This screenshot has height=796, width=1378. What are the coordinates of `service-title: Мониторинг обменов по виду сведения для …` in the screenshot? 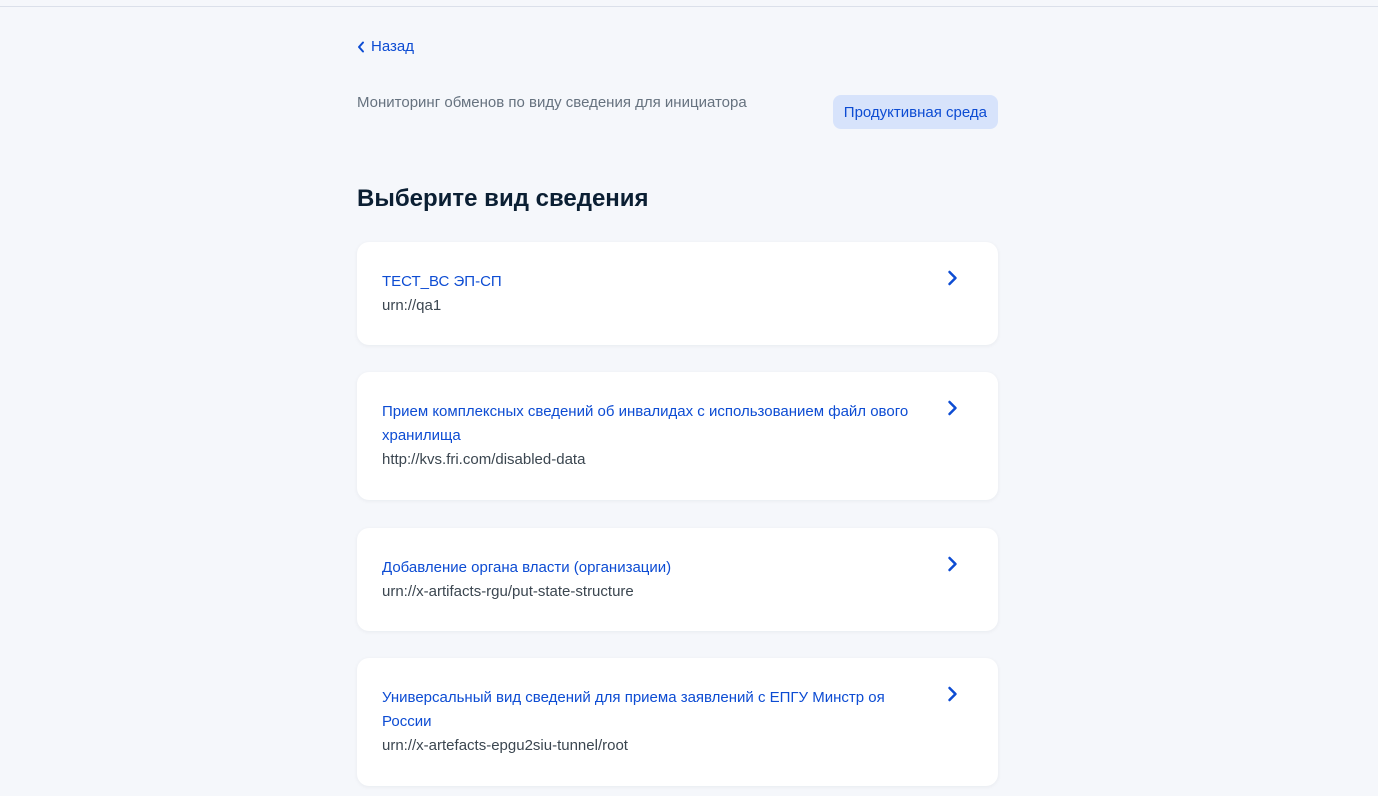 It's located at (552, 102).